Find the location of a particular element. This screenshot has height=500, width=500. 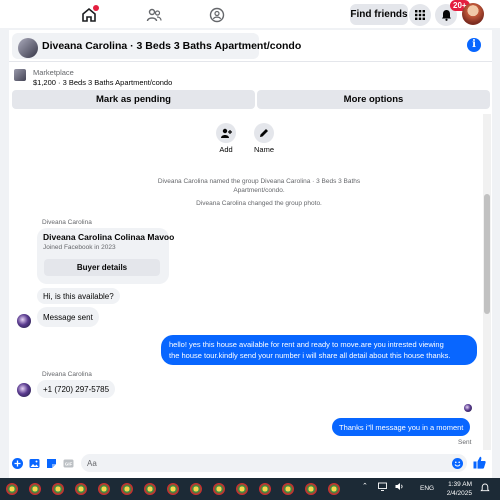

message-bubble-incoming: +1 (720) 297-5785 is located at coordinates (76, 389).